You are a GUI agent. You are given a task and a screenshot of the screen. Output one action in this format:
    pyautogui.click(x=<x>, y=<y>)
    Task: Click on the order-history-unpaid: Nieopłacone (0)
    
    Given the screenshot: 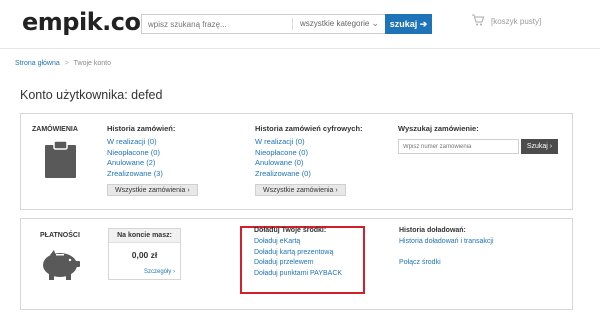 What is the action you would take?
    pyautogui.click(x=152, y=153)
    